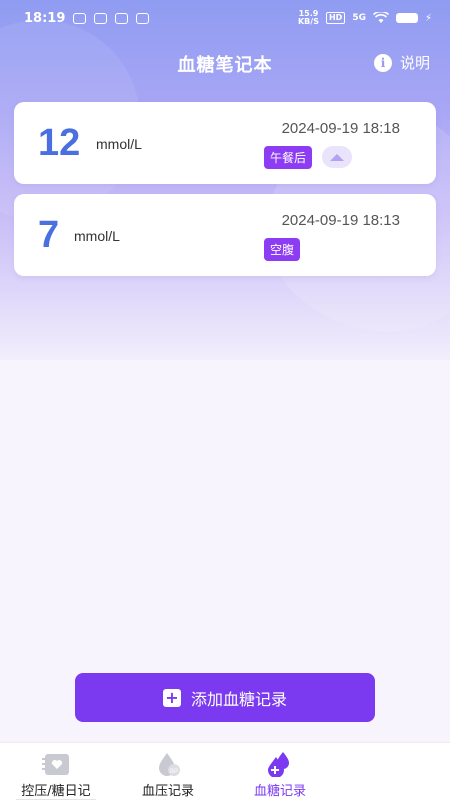  I want to click on network-speed: 15.9 KB/S, so click(308, 18).